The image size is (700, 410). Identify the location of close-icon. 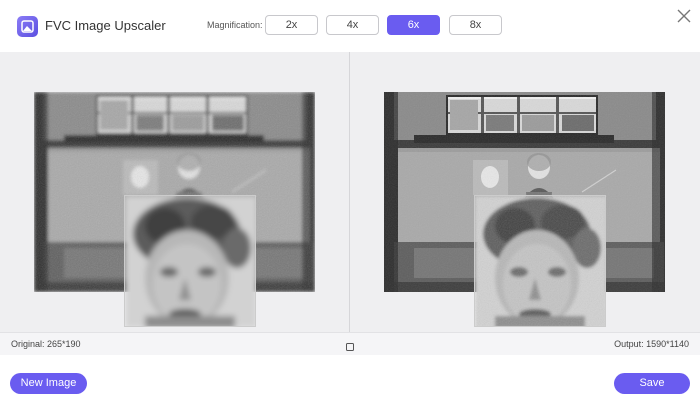
(684, 16).